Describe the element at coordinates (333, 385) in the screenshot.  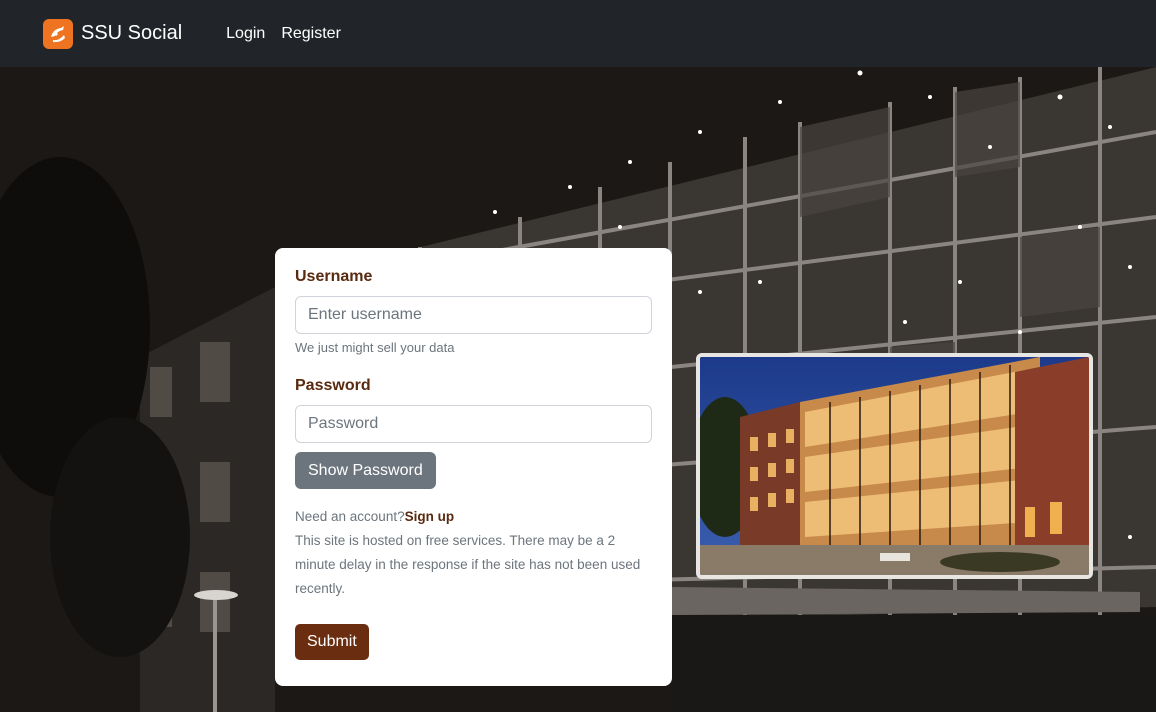
I see `password-label: Password` at that location.